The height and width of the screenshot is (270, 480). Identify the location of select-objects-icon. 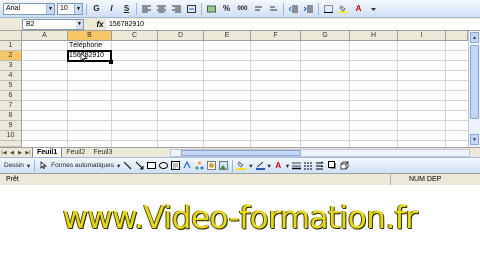
(43, 165).